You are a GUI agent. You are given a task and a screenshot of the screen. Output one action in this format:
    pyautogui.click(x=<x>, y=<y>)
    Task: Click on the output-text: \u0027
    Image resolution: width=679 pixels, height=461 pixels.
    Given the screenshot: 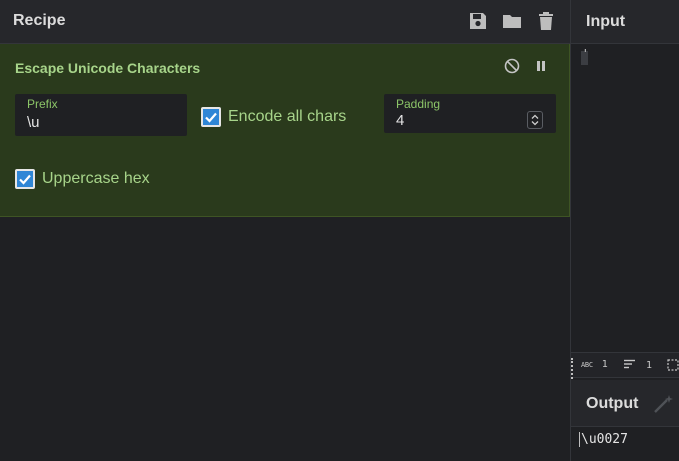 What is the action you would take?
    pyautogui.click(x=603, y=439)
    